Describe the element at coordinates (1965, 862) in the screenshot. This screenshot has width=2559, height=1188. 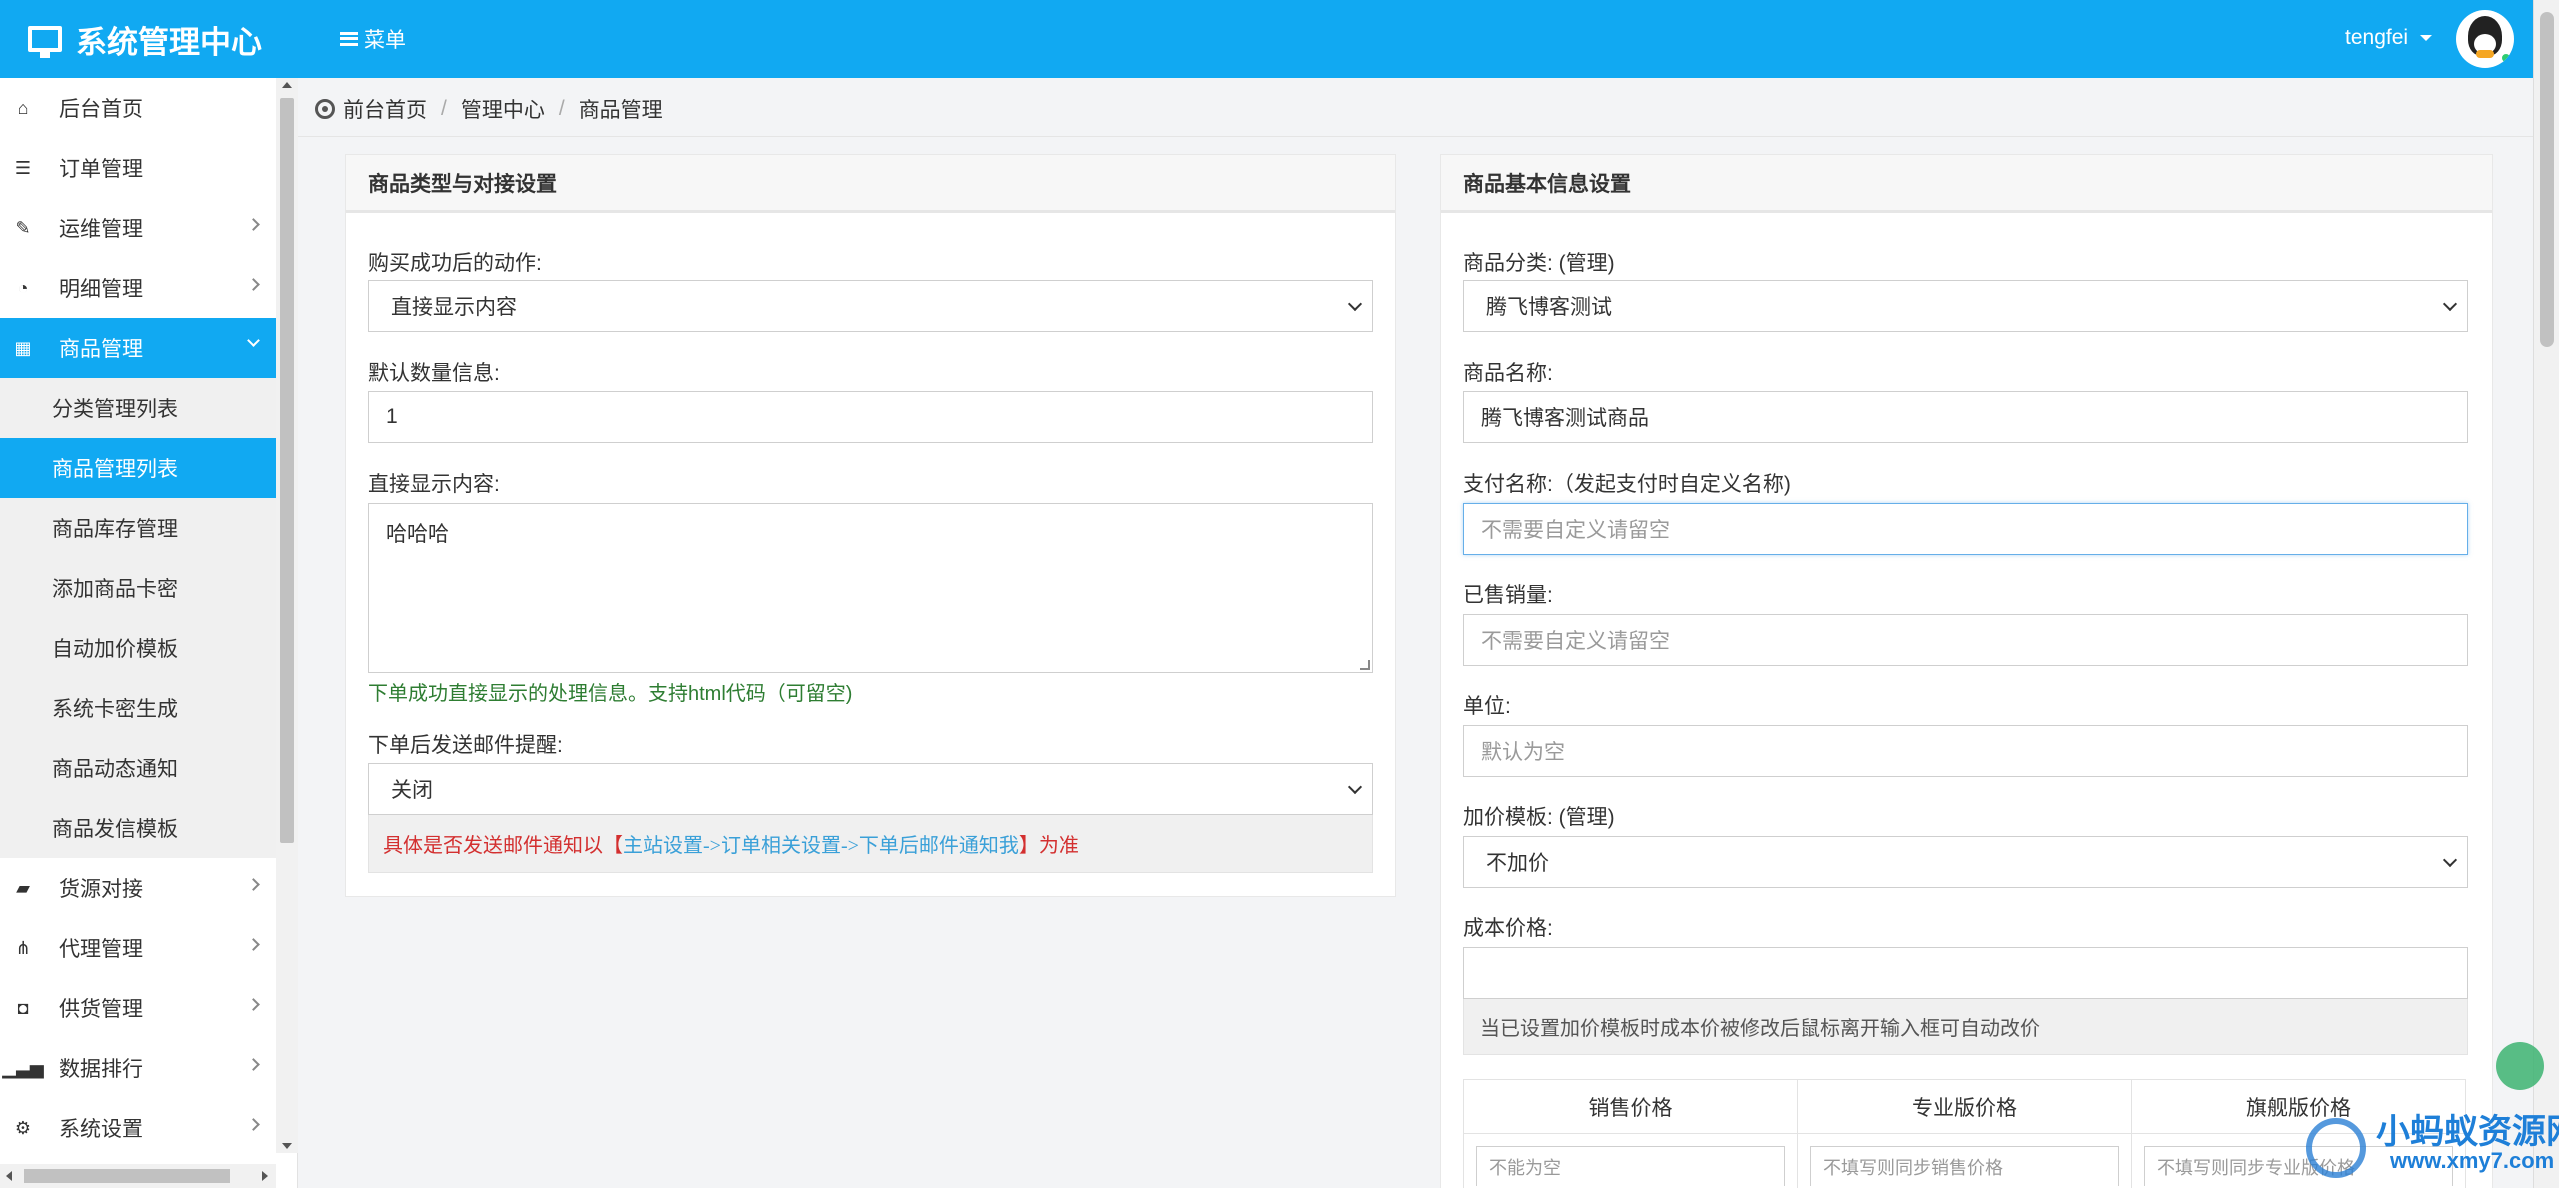
I see `markup-select: 不加价` at that location.